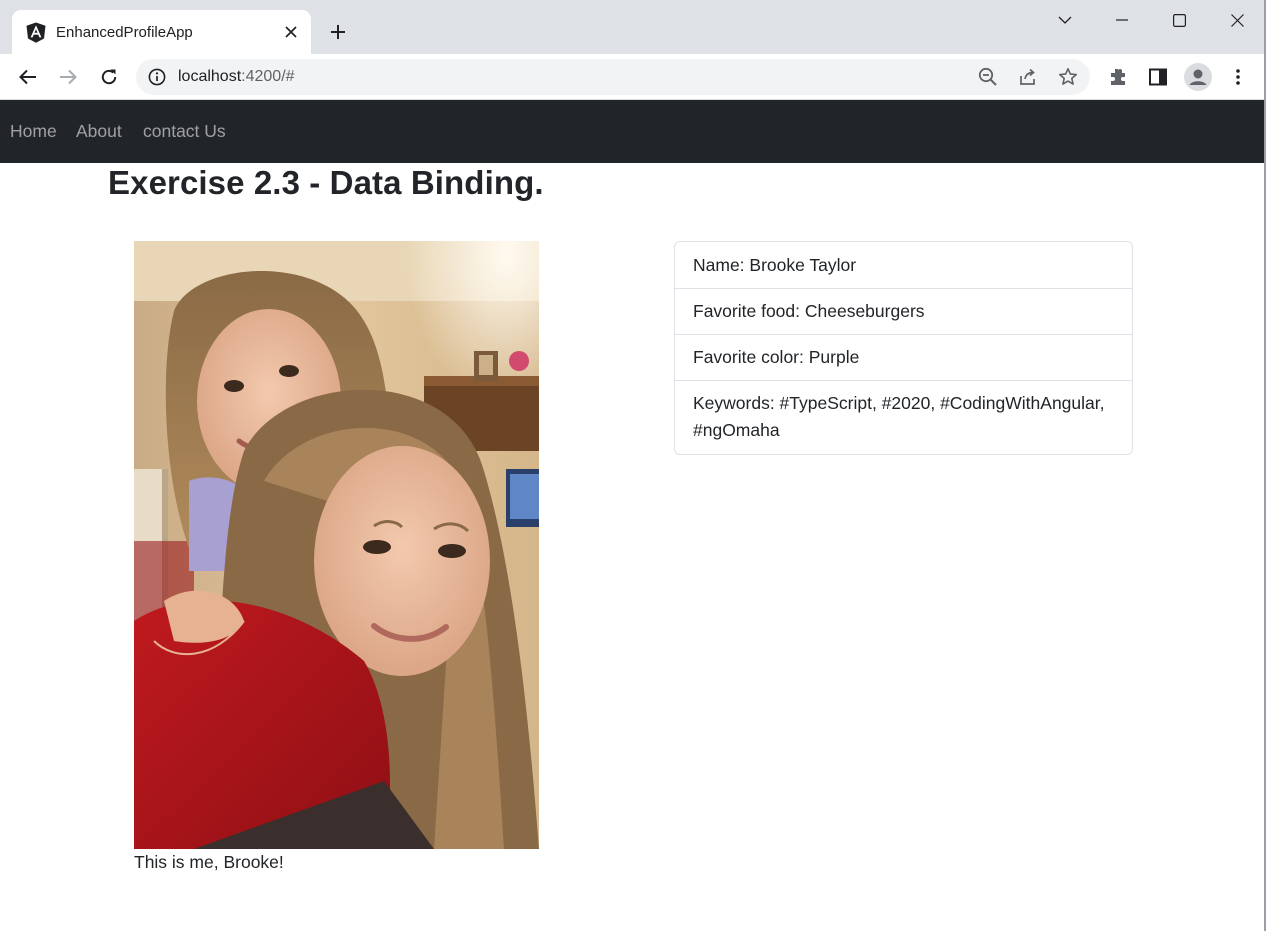 Image resolution: width=1266 pixels, height=931 pixels. I want to click on share-icon, so click(1028, 77).